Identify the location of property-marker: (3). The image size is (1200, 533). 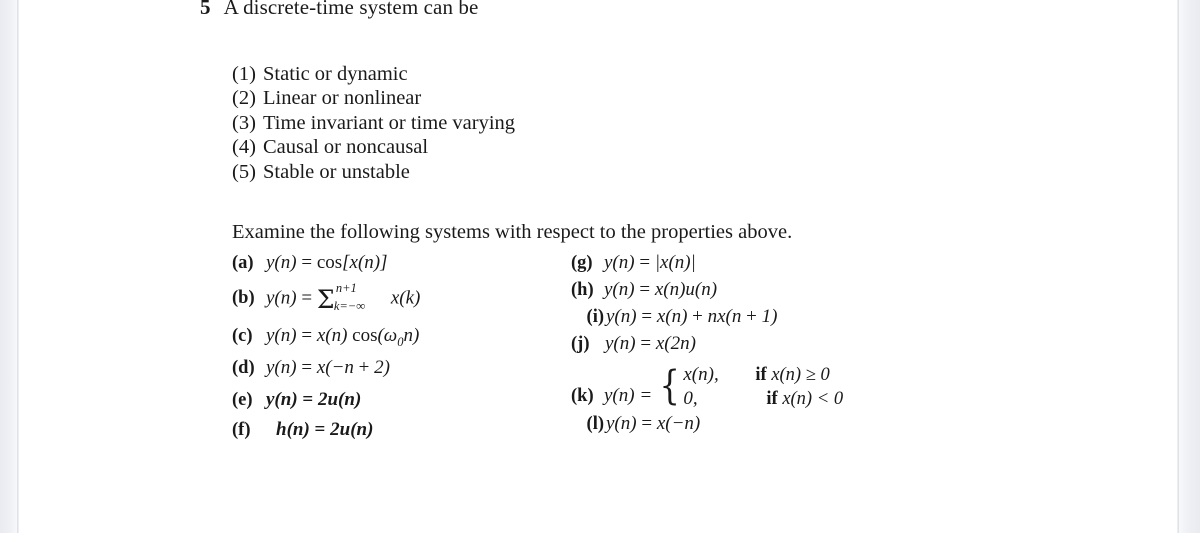
(244, 122).